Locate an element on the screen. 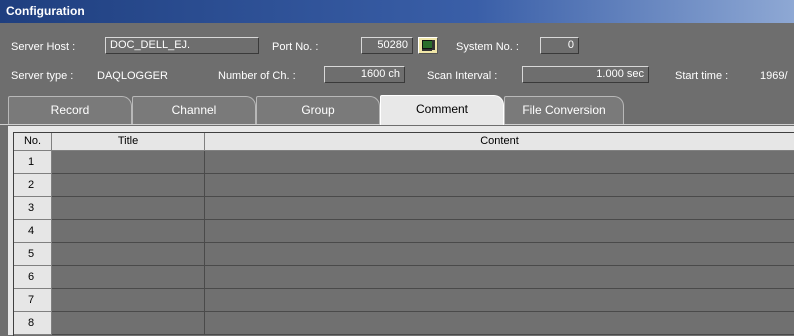  table-row: 2 is located at coordinates (404, 185).